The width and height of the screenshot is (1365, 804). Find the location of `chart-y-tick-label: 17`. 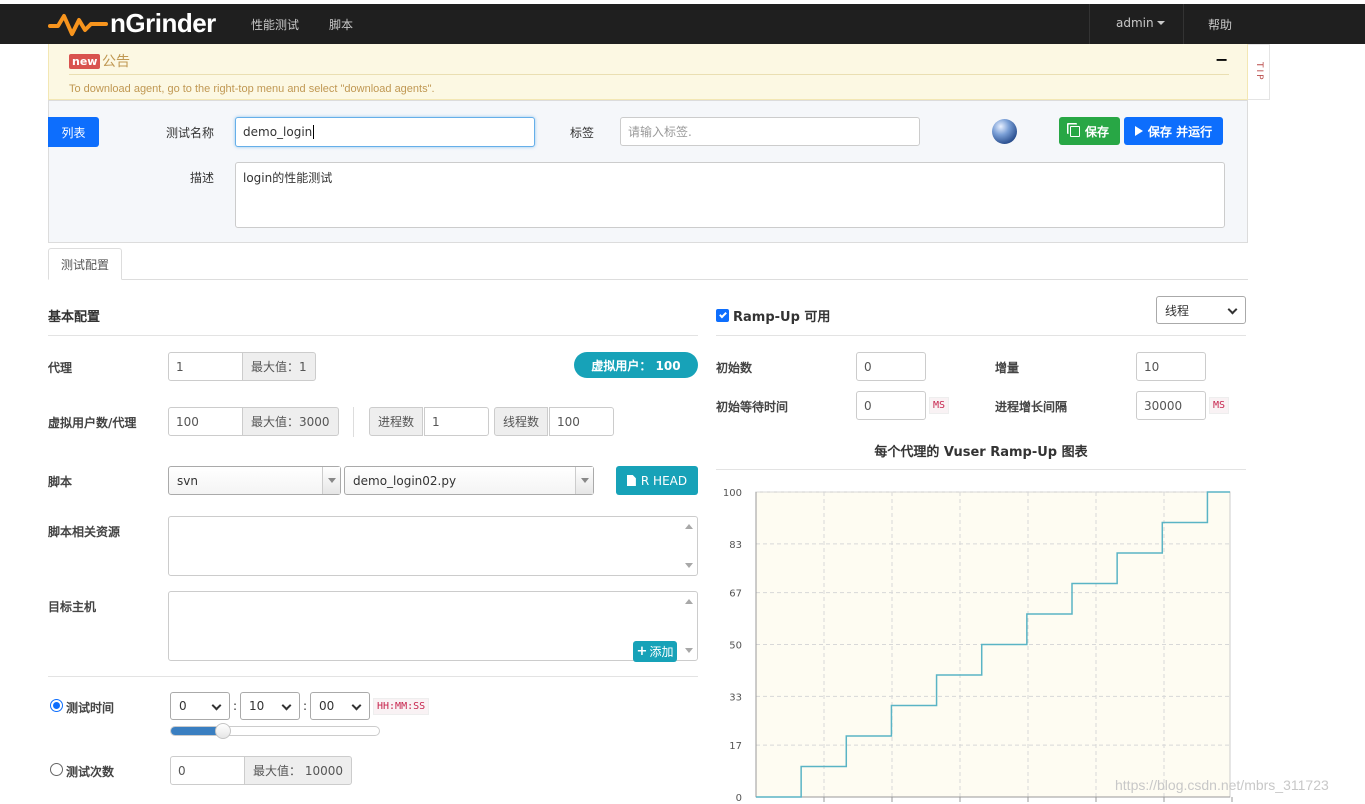

chart-y-tick-label: 17 is located at coordinates (735, 746).